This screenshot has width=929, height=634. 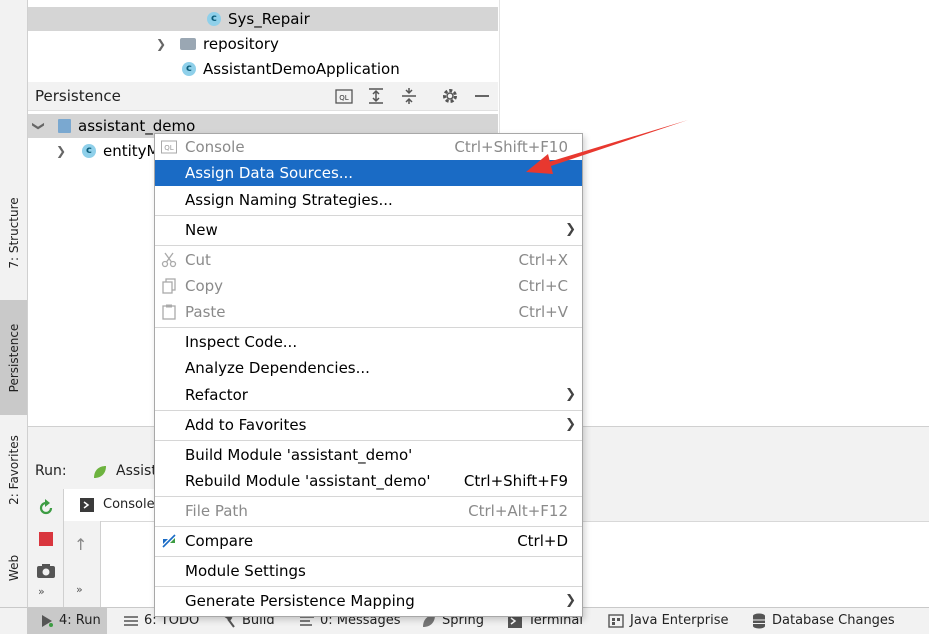 What do you see at coordinates (47, 620) in the screenshot?
I see `run-icon` at bounding box center [47, 620].